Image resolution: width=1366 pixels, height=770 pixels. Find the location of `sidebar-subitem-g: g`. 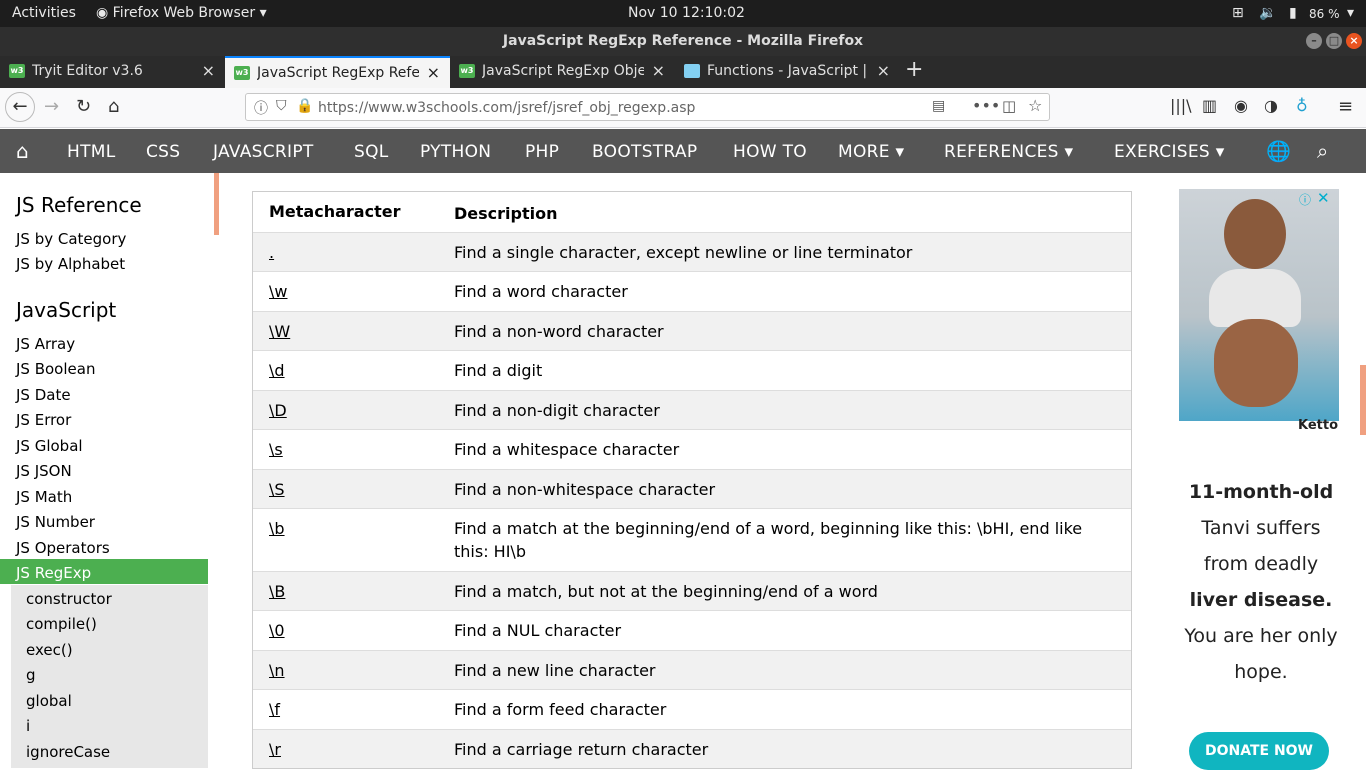

sidebar-subitem-g: g is located at coordinates (31, 675).